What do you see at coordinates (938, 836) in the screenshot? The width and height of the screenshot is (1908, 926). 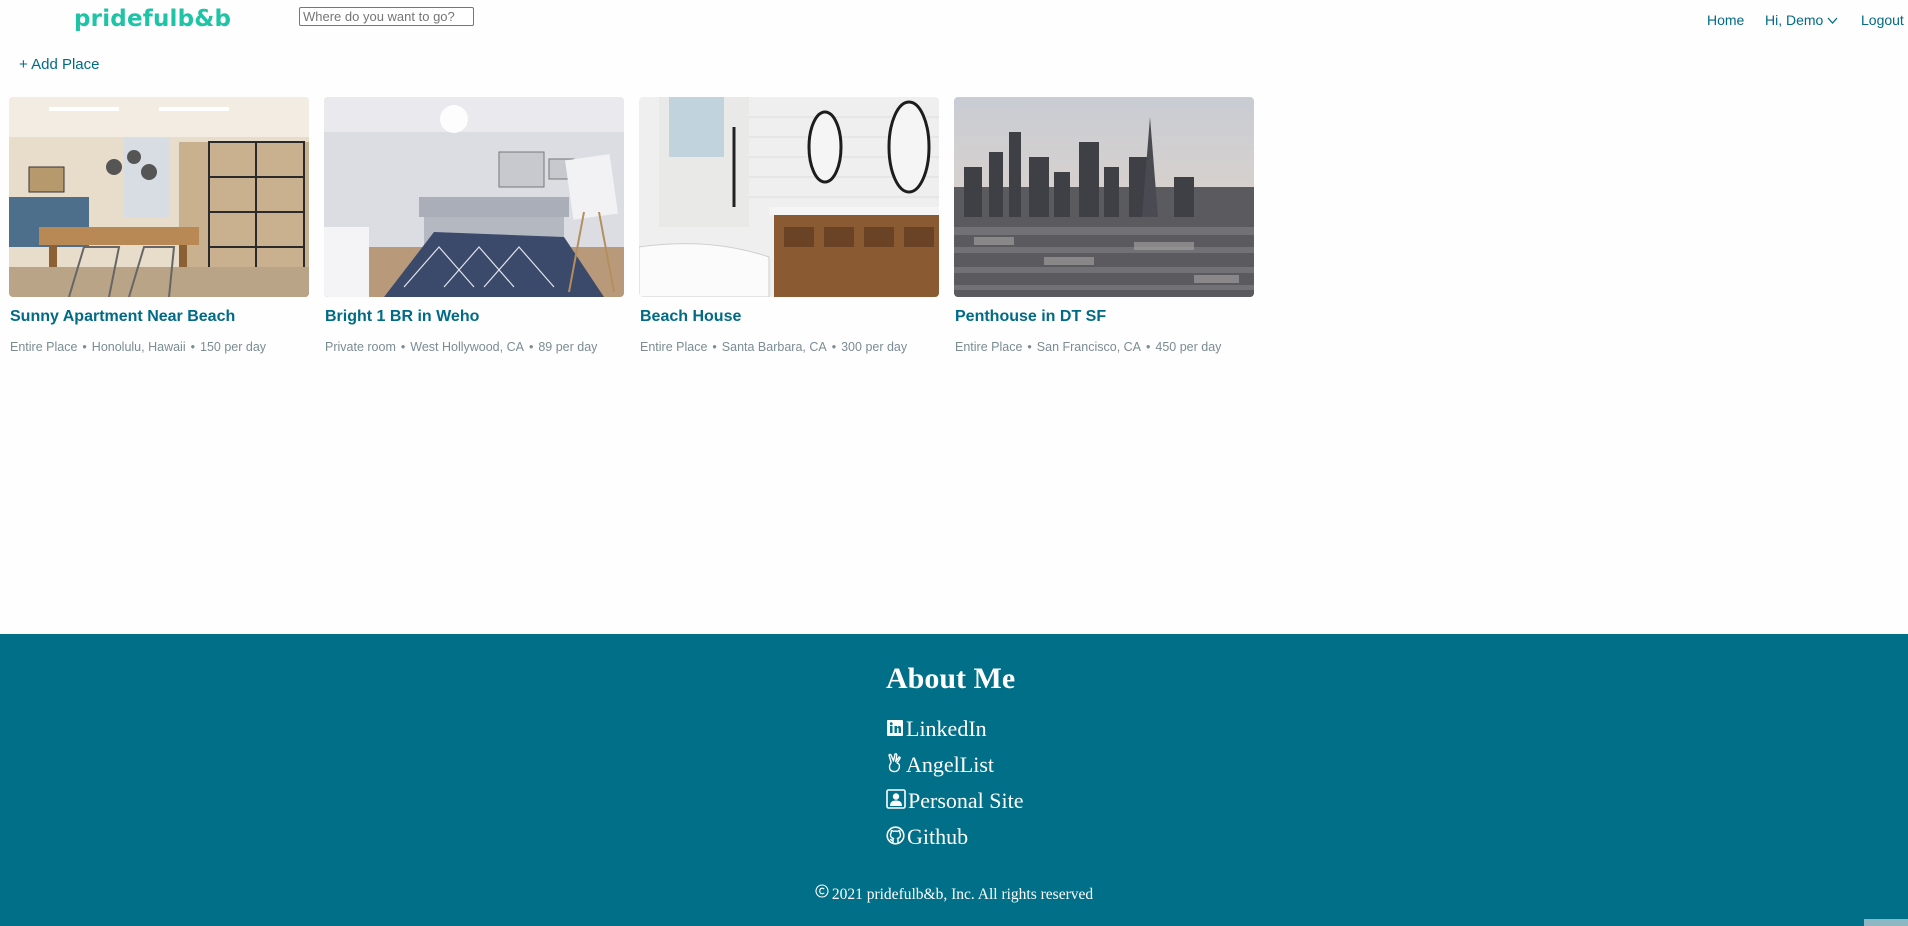 I see `github-label: Github` at bounding box center [938, 836].